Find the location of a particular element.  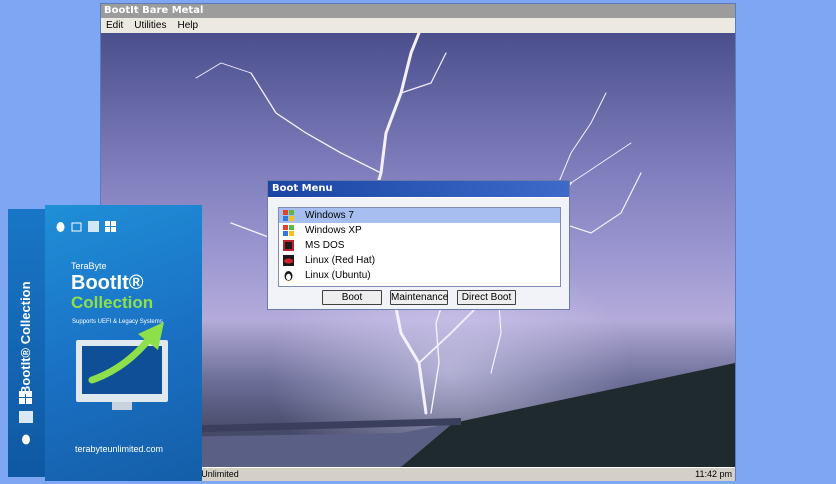

os-entry-label: MS DOS is located at coordinates (325, 245).